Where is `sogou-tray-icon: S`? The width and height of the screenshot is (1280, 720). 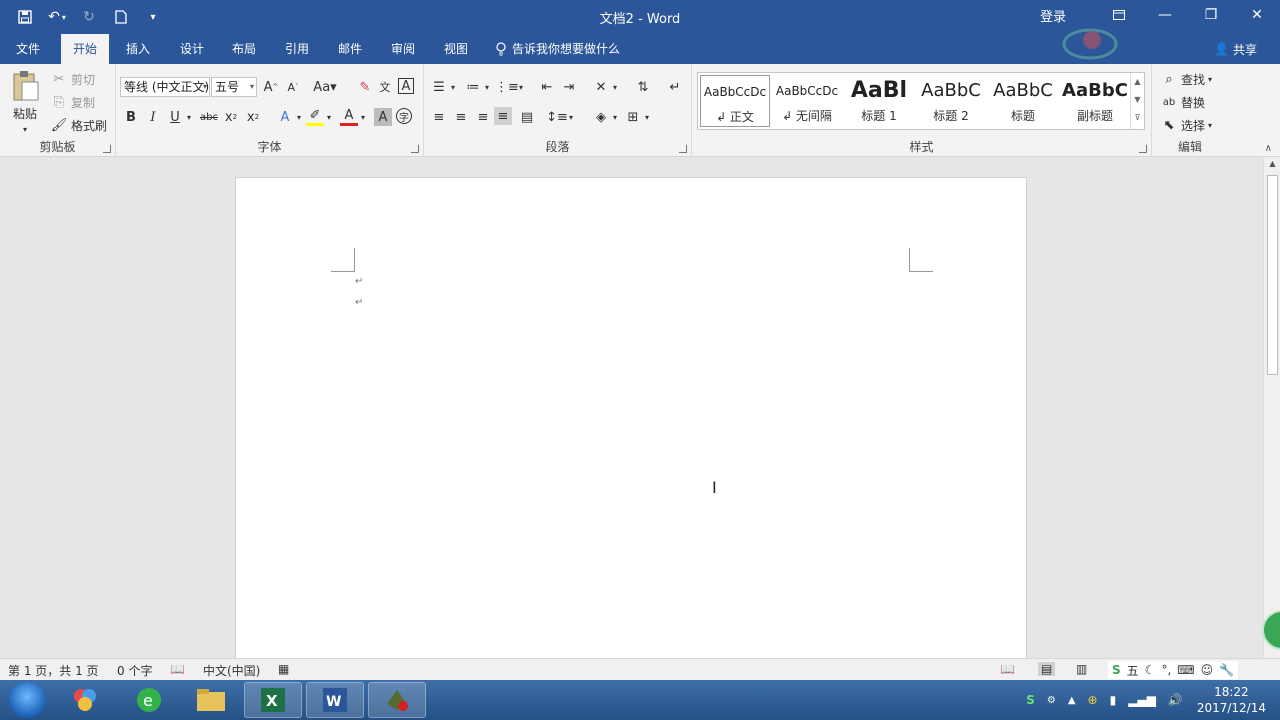 sogou-tray-icon: S is located at coordinates (1030, 700).